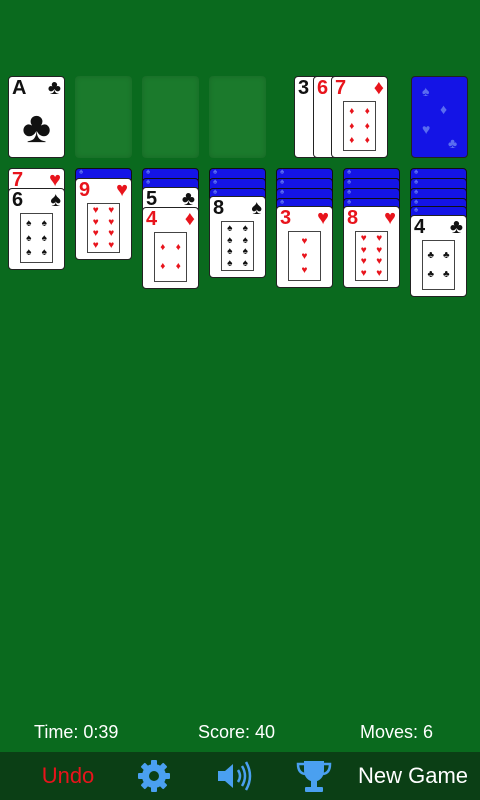  What do you see at coordinates (170, 117) in the screenshot?
I see `foundation-3-slot` at bounding box center [170, 117].